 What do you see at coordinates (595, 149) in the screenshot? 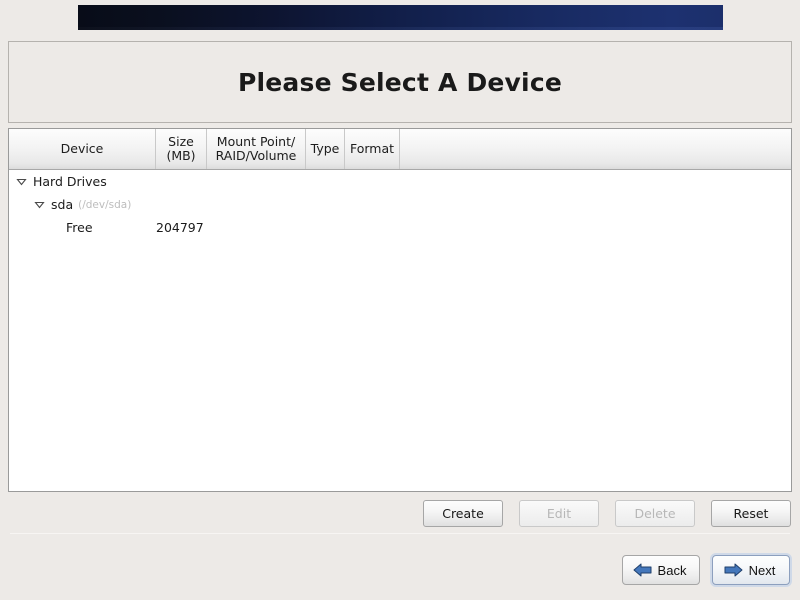
I see `column-header-filler` at bounding box center [595, 149].